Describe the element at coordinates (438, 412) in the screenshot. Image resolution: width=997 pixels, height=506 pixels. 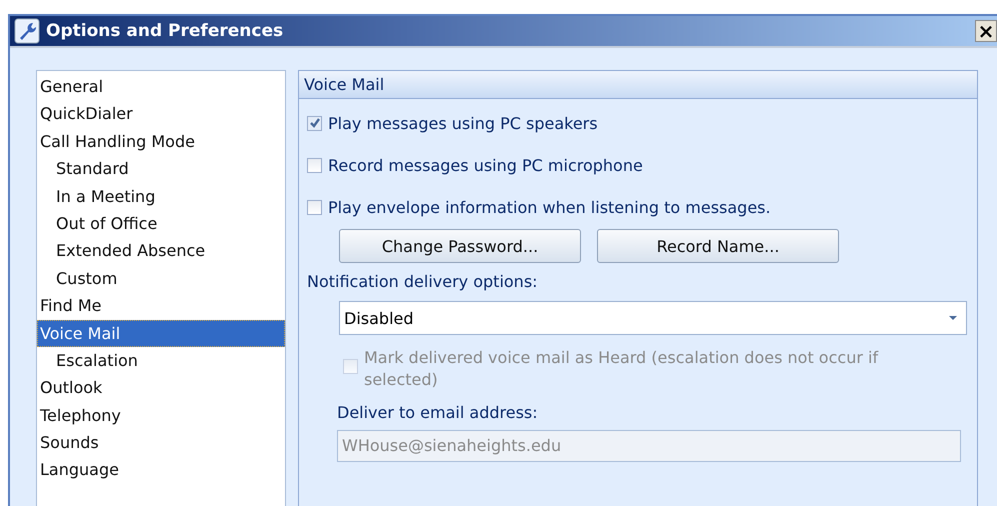
I see `email-label: Deliver to email address:` at that location.